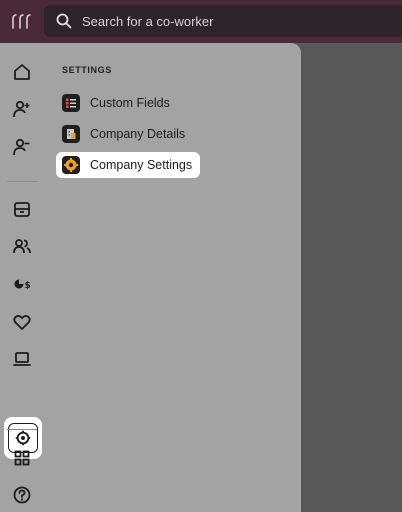 This screenshot has height=512, width=402. Describe the element at coordinates (87, 70) in the screenshot. I see `section-title: SETTINGS` at that location.